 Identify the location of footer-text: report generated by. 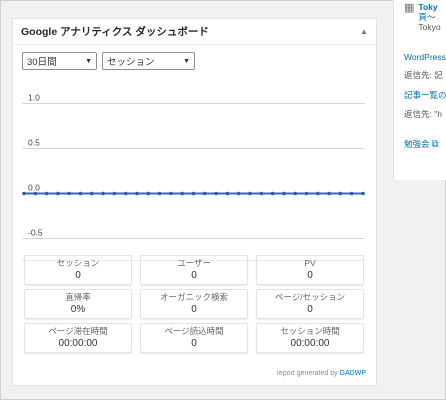
(307, 373).